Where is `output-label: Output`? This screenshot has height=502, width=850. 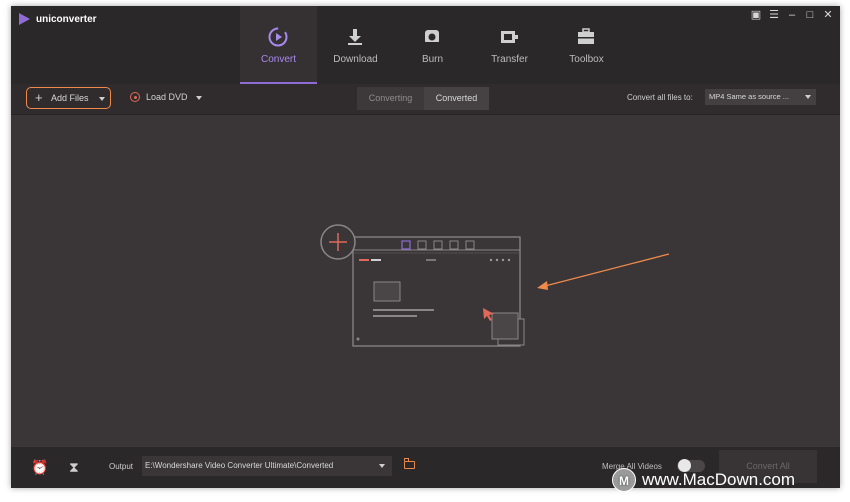
output-label: Output is located at coordinates (121, 466).